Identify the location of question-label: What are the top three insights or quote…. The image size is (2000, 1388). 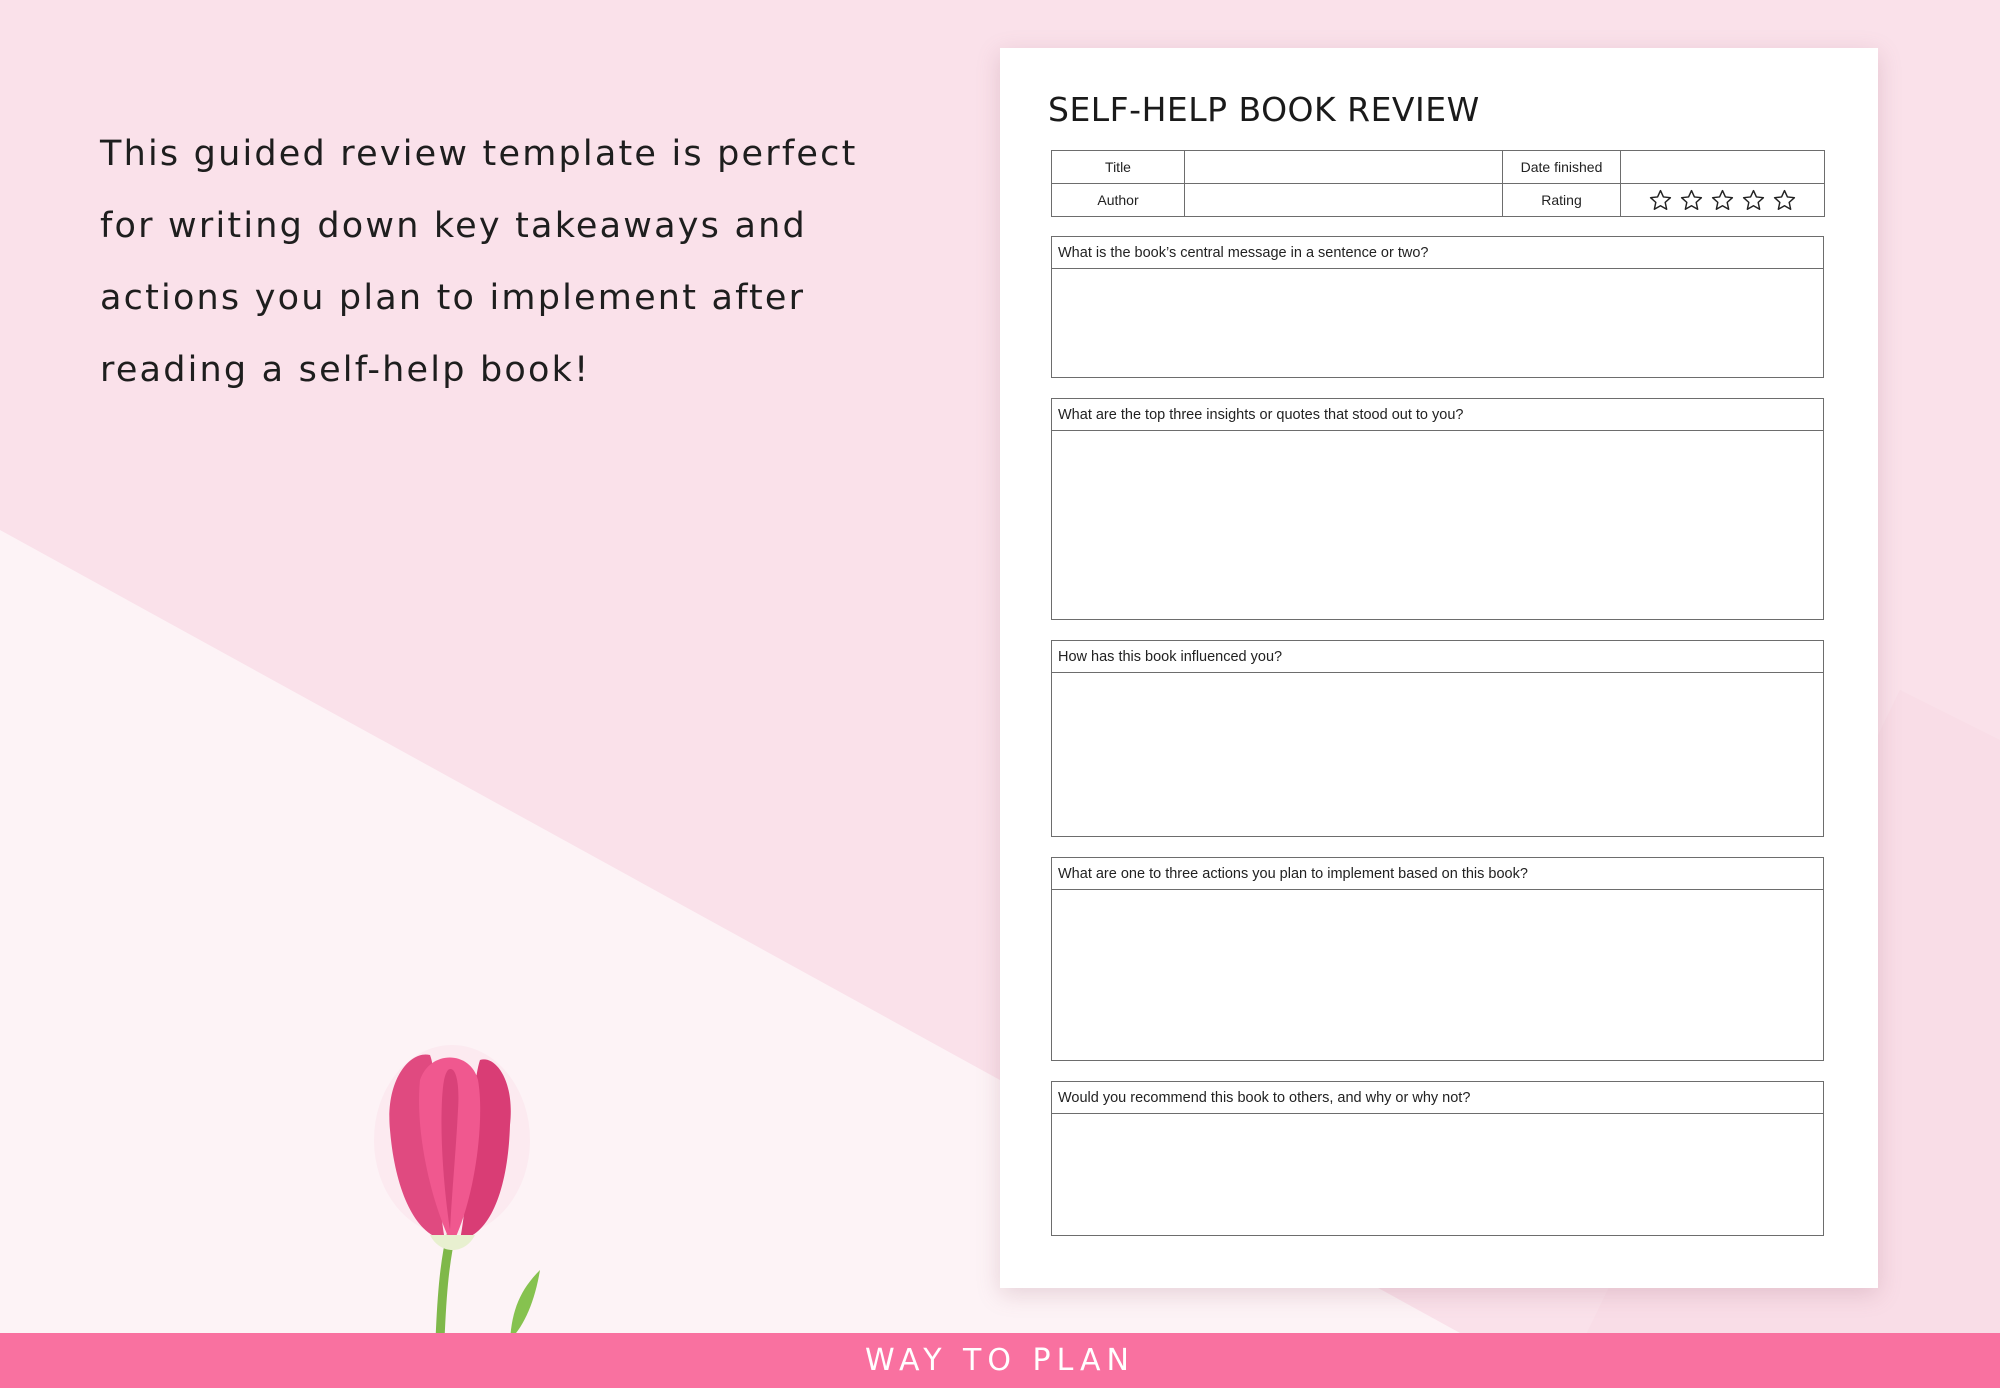
(1437, 415).